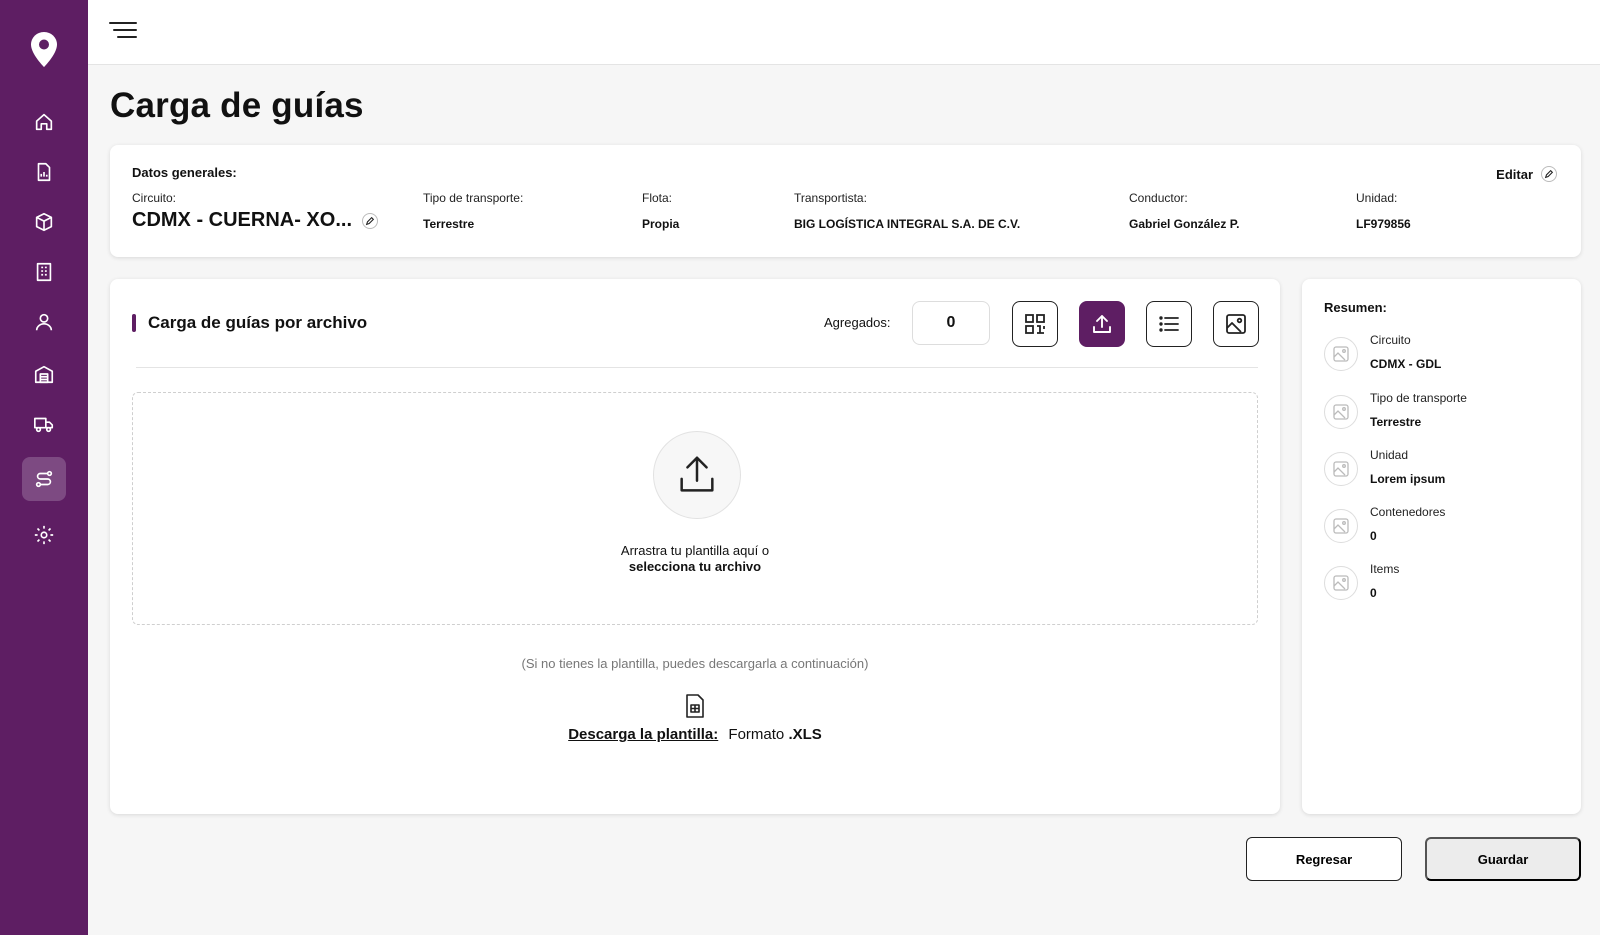 The width and height of the screenshot is (1600, 935). I want to click on truck-icon, so click(44, 424).